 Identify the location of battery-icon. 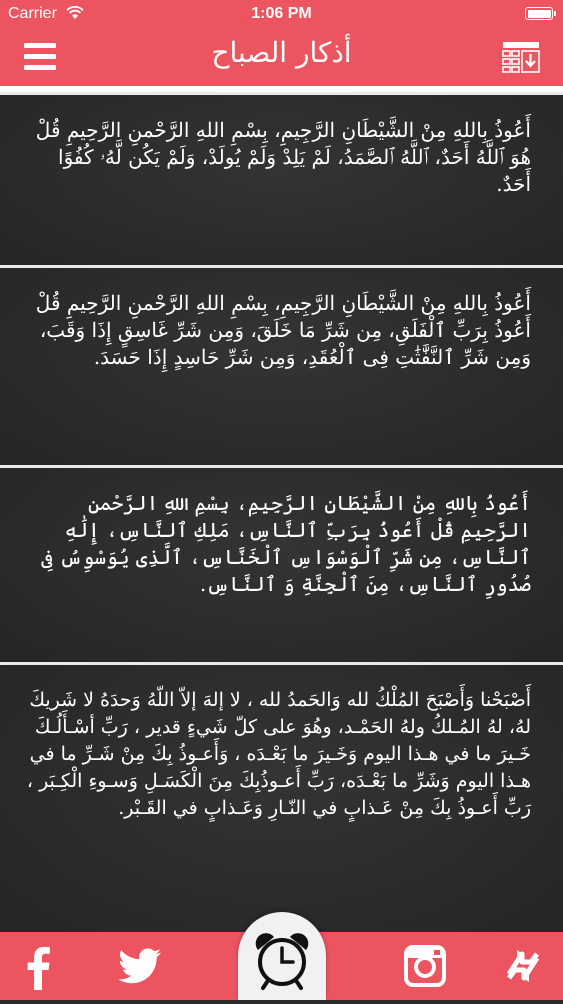
(540, 13).